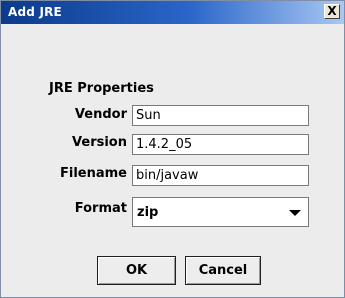  What do you see at coordinates (35, 12) in the screenshot?
I see `dialog-title: Add JRE` at bounding box center [35, 12].